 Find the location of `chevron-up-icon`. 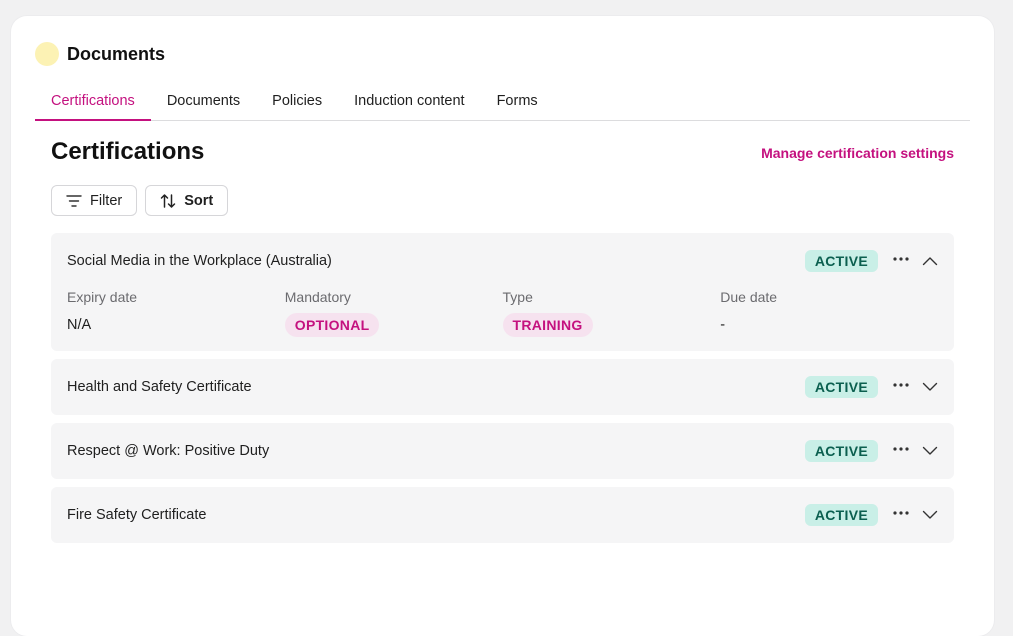

chevron-up-icon is located at coordinates (930, 261).